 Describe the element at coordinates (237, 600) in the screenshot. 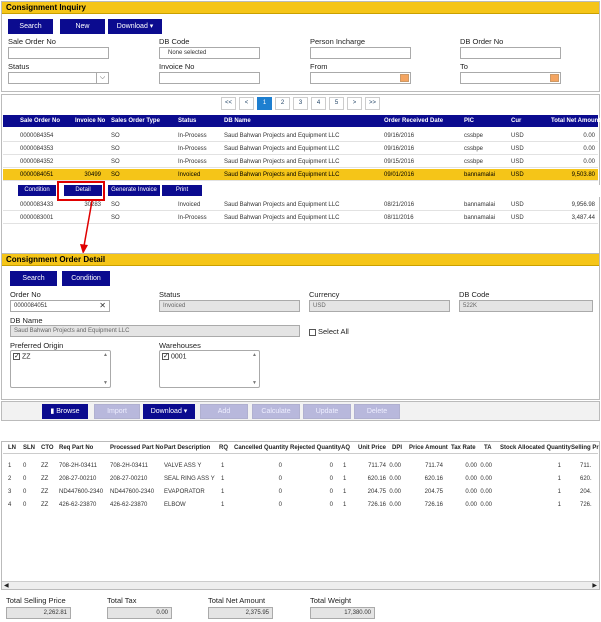

I see `total-net-amount-label: Total Net Amount` at that location.